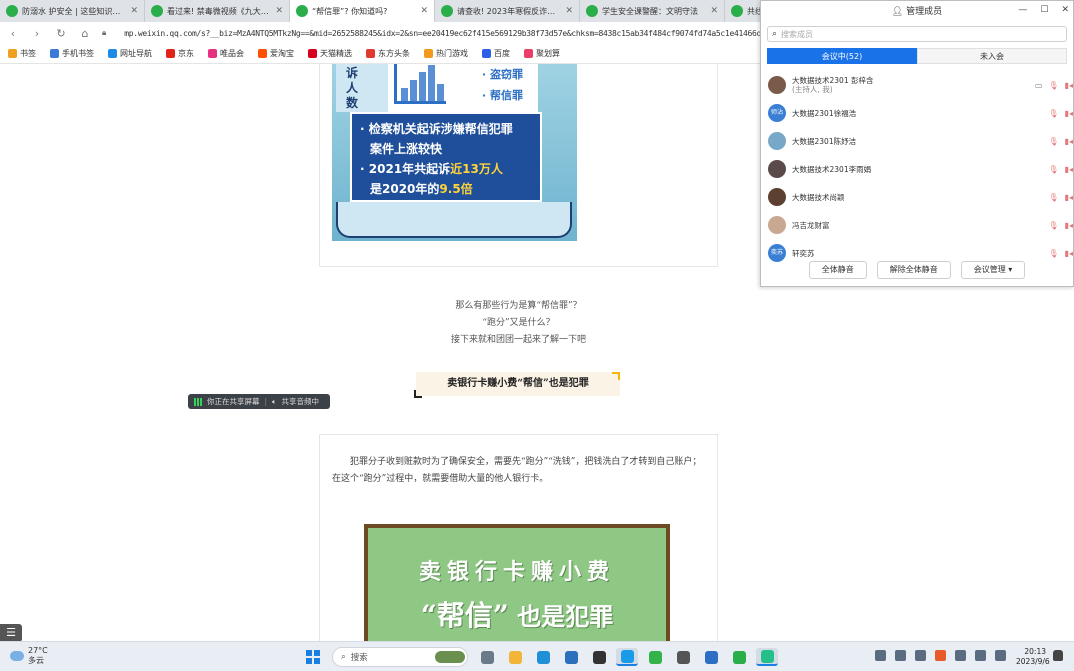 The width and height of the screenshot is (1074, 671). Describe the element at coordinates (274, 401) in the screenshot. I see `speaker-icon: 🔈︎` at that location.